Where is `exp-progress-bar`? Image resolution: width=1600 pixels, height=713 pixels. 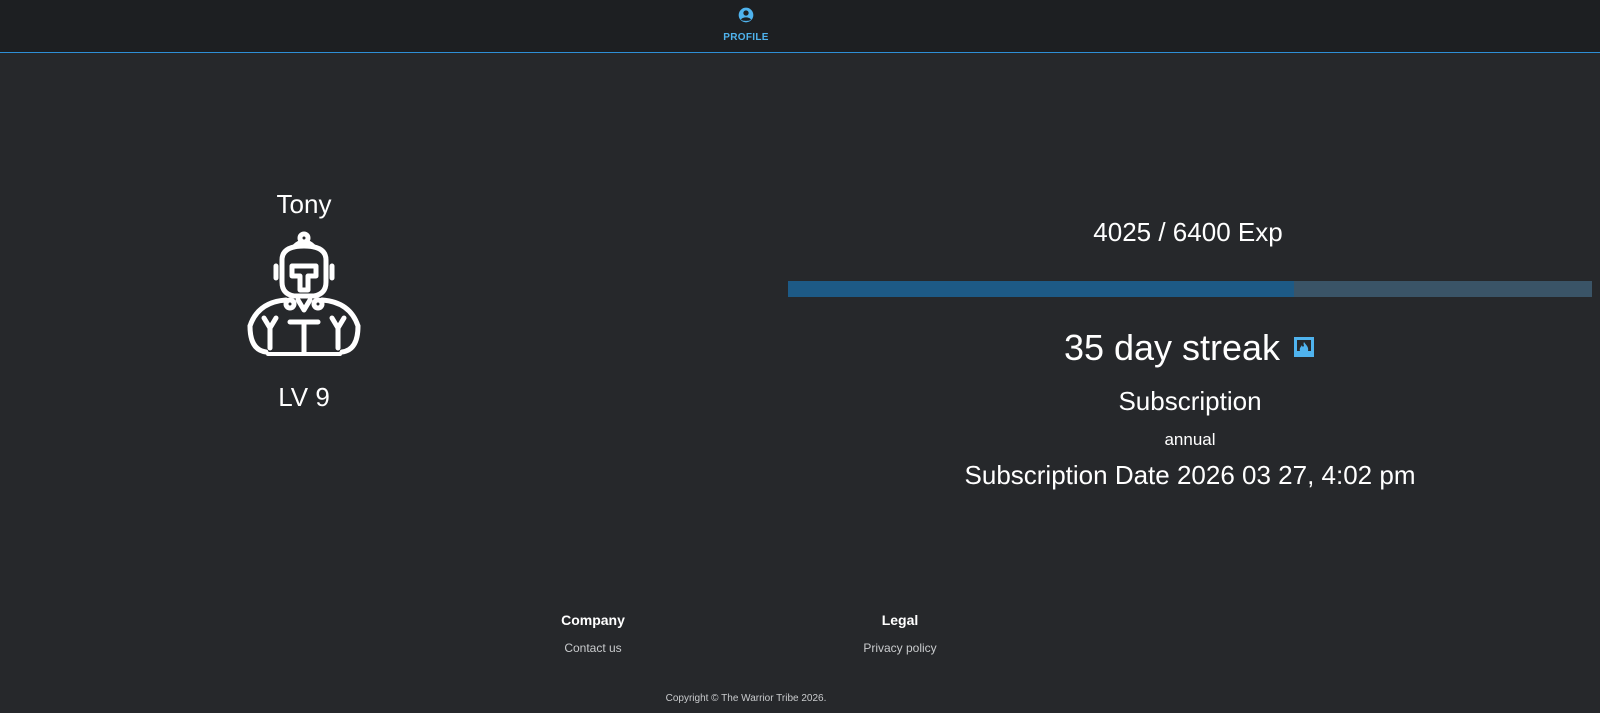
exp-progress-bar is located at coordinates (1190, 289).